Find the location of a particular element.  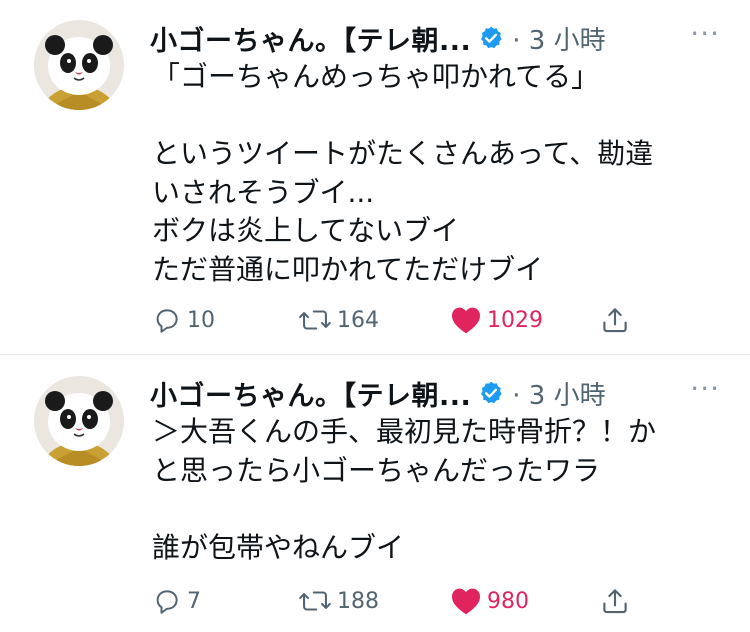

reply-button: 7 is located at coordinates (176, 601).